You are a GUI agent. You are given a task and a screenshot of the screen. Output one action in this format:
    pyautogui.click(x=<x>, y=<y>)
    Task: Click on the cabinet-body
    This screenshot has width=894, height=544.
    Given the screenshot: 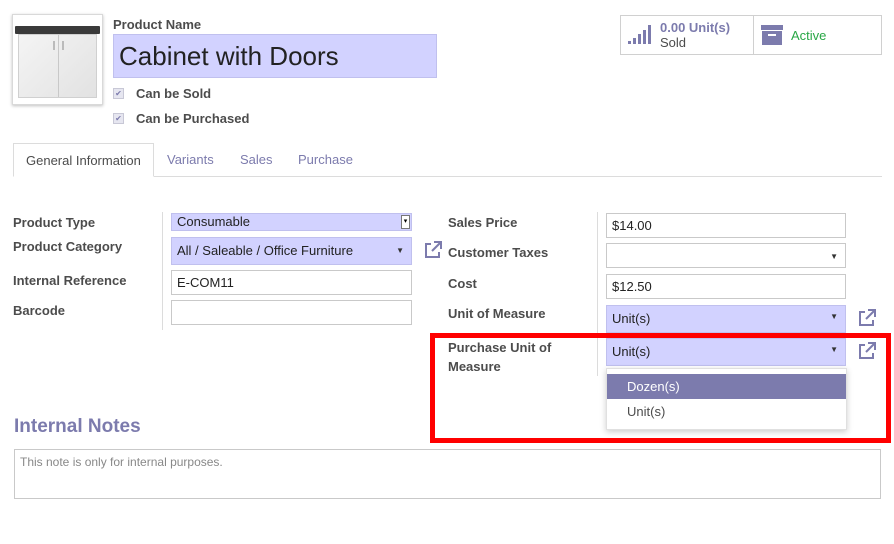 What is the action you would take?
    pyautogui.click(x=57, y=66)
    